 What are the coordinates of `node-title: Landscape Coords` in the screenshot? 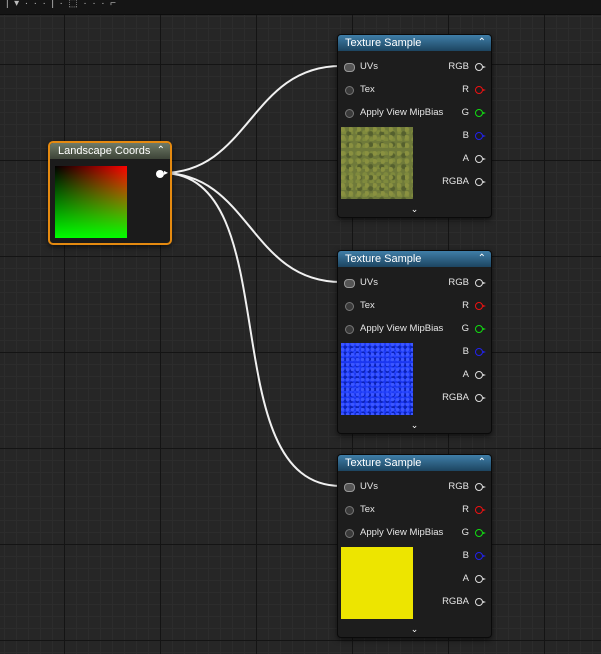 It's located at (104, 151).